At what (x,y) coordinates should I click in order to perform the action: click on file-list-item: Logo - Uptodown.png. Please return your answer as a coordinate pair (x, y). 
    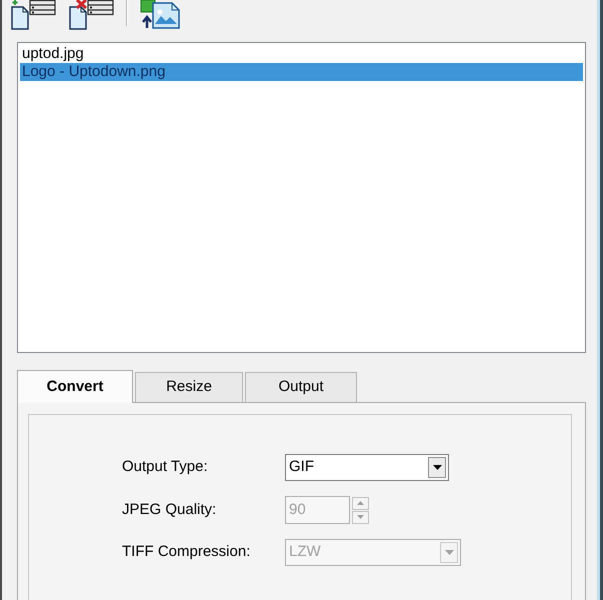
    Looking at the image, I should click on (301, 72).